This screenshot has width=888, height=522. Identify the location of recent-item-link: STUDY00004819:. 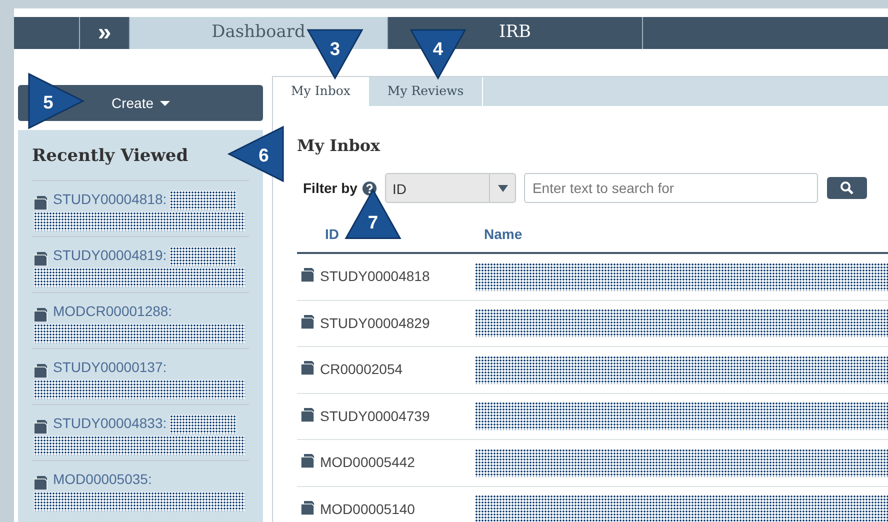
(110, 255).